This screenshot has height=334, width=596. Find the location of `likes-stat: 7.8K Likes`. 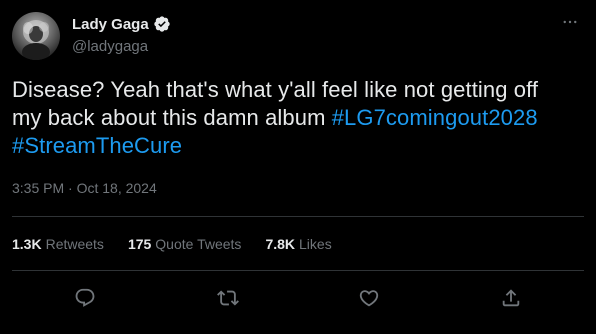

likes-stat: 7.8K Likes is located at coordinates (298, 244).